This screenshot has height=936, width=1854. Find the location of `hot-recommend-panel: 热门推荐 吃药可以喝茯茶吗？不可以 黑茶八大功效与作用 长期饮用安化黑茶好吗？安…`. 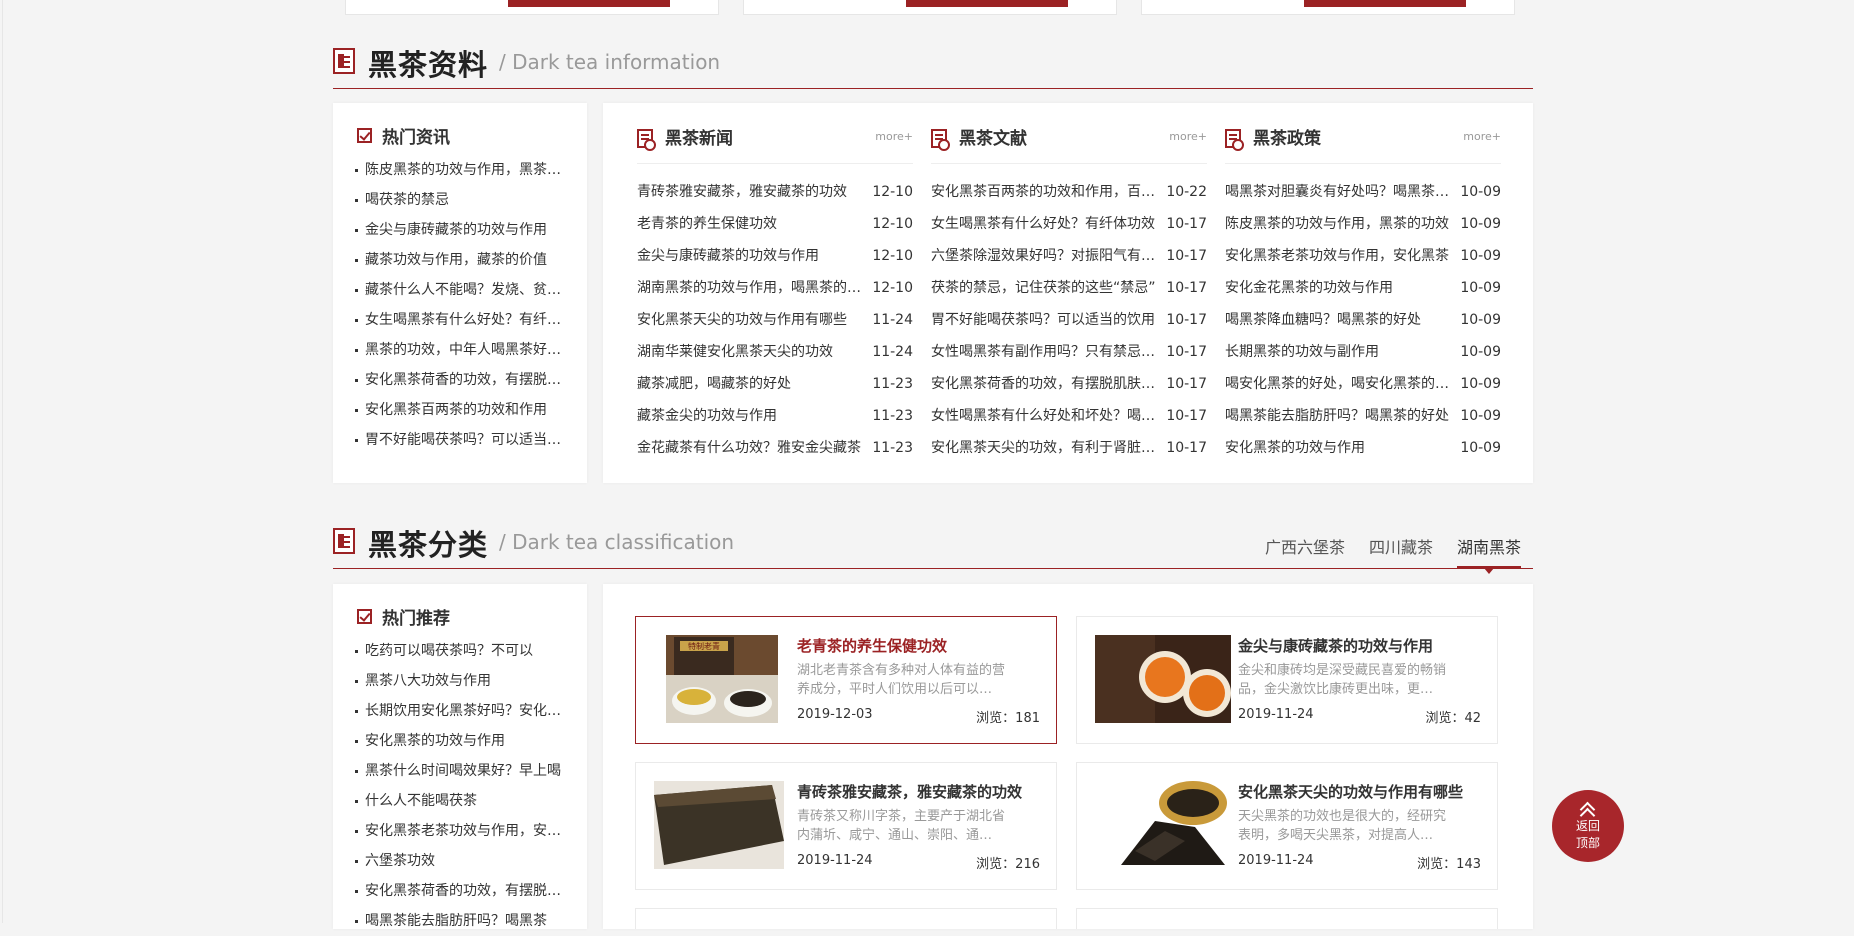

hot-recommend-panel: 热门推荐 吃药可以喝茯茶吗？不可以 黑茶八大功效与作用 长期饮用安化黑茶好吗？安… is located at coordinates (460, 756).